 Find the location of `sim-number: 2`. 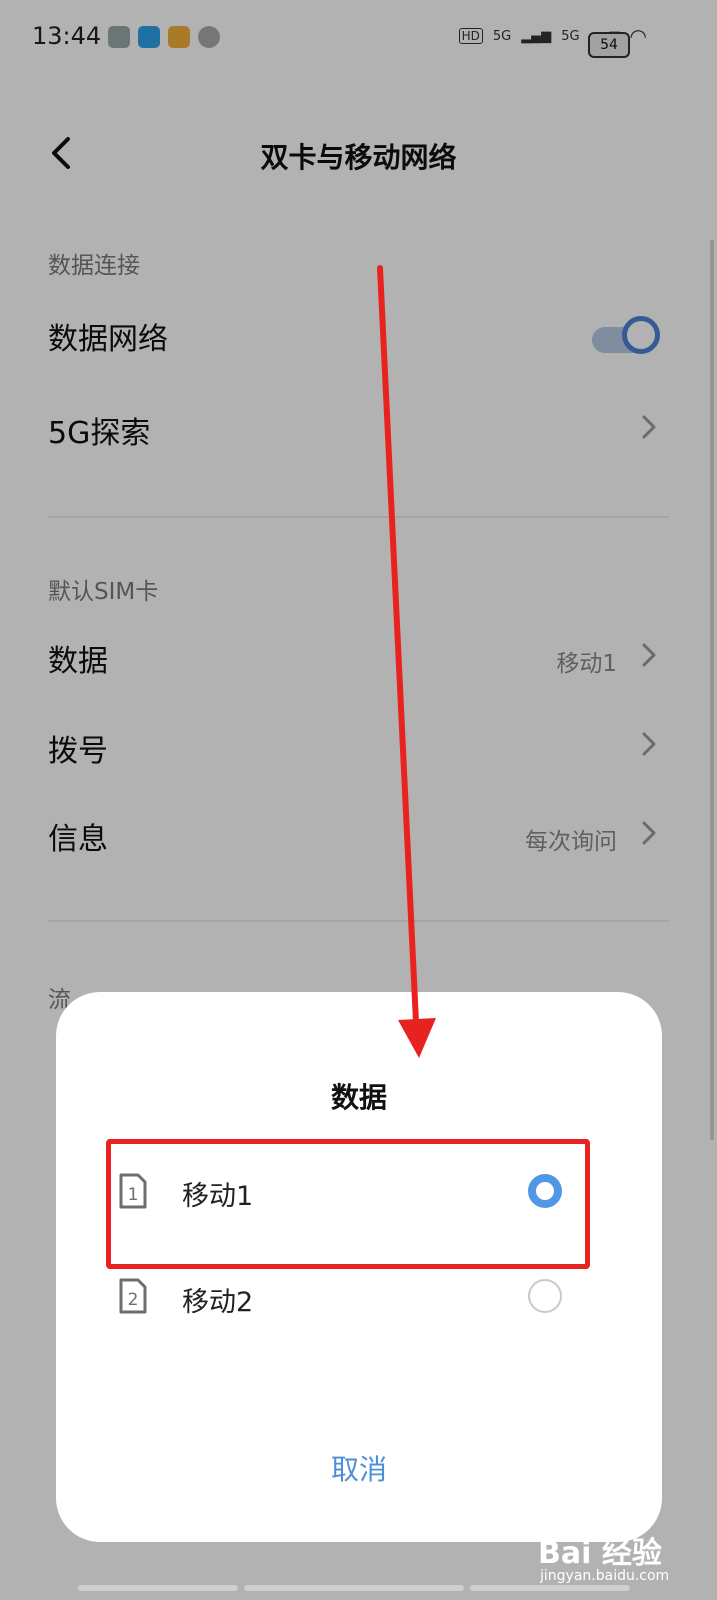

sim-number: 2 is located at coordinates (133, 1300).